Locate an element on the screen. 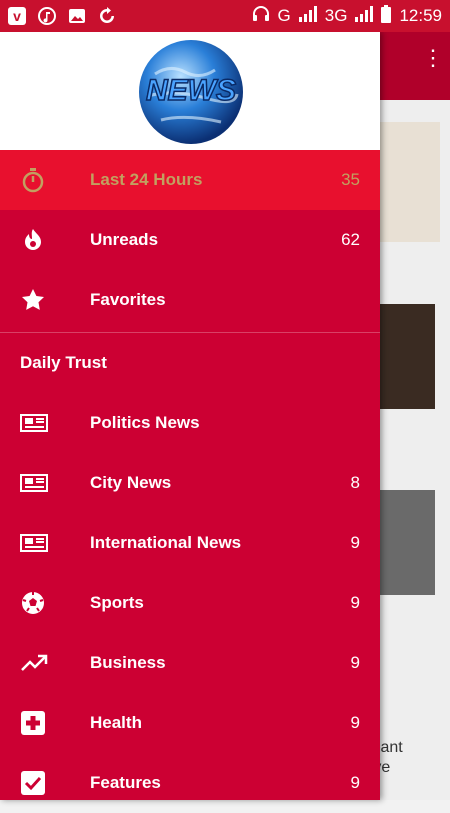 The image size is (450, 813). overflow-menu-icon: ⋮ is located at coordinates (433, 58).